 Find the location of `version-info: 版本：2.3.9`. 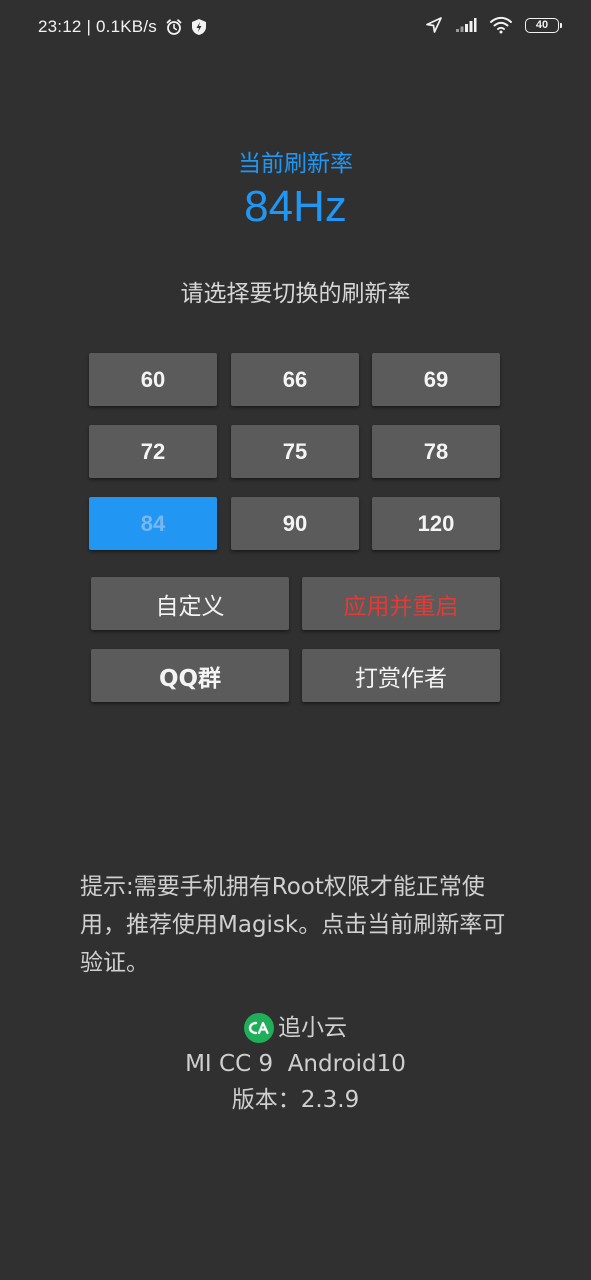

version-info: 版本：2.3.9 is located at coordinates (295, 1100).